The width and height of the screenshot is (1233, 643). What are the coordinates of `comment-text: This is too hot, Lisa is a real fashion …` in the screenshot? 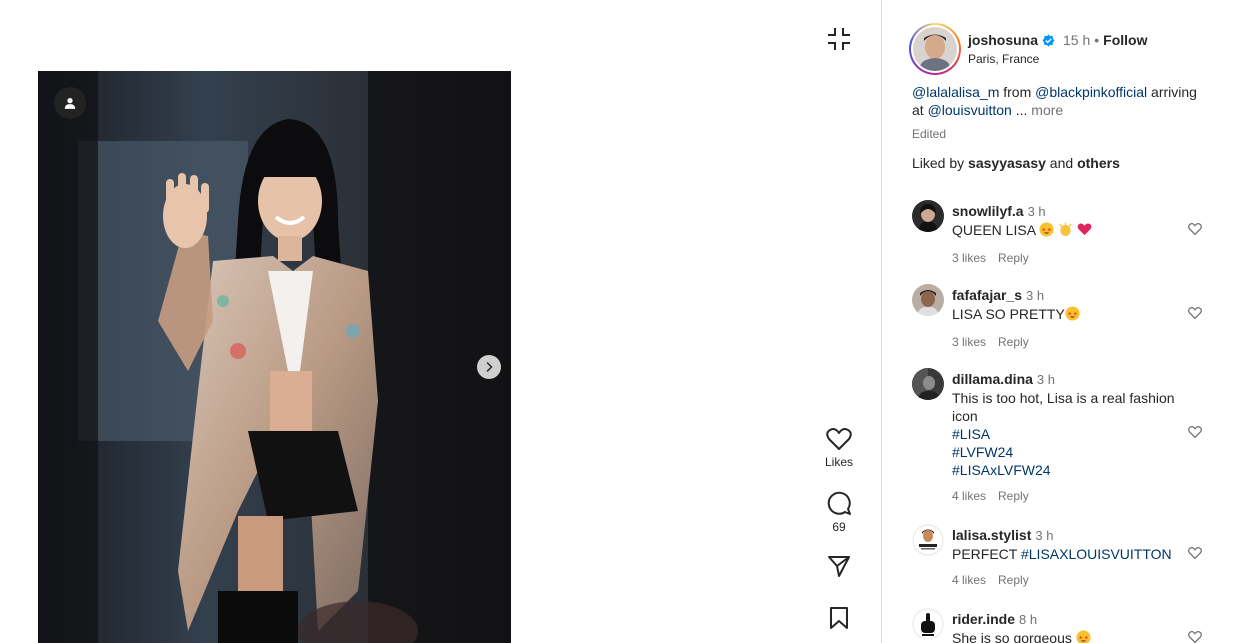 It's located at (1063, 407).